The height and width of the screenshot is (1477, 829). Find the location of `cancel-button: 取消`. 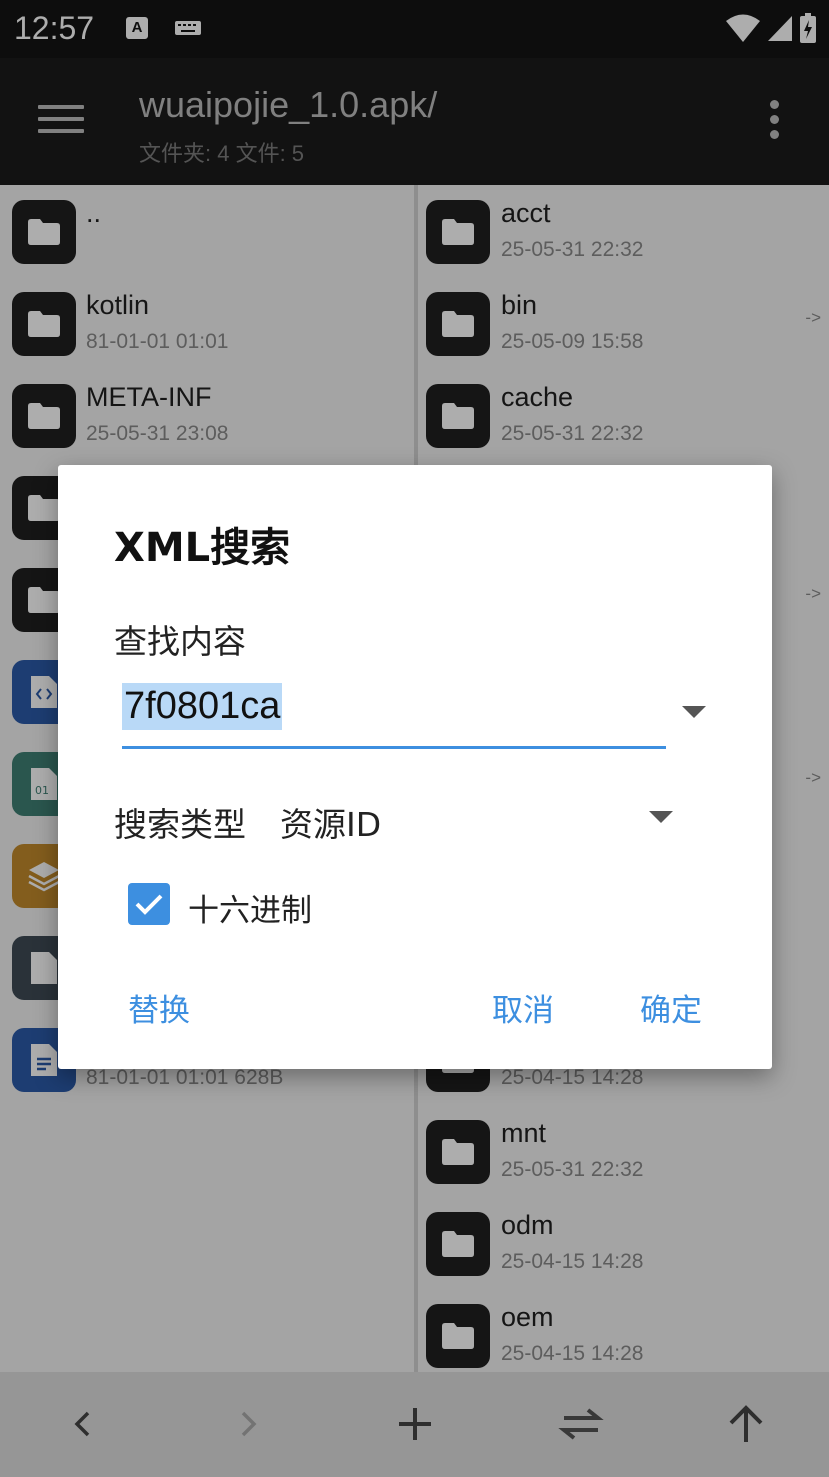

cancel-button: 取消 is located at coordinates (523, 1007).